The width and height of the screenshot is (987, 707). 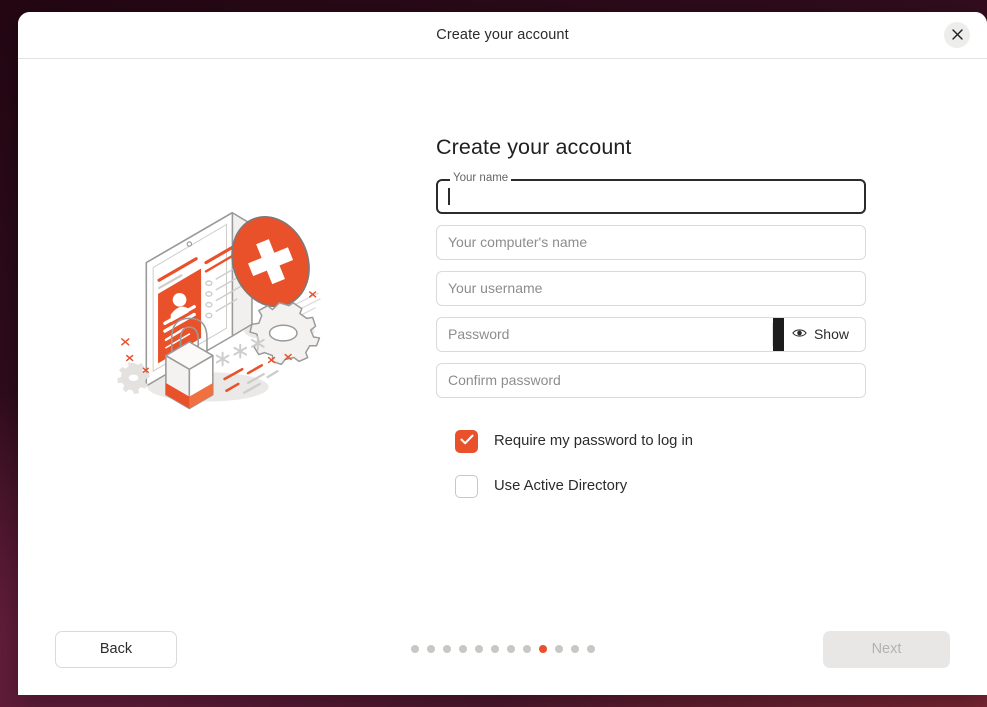 I want to click on dialog-titlebar: Create your account, so click(x=502, y=35).